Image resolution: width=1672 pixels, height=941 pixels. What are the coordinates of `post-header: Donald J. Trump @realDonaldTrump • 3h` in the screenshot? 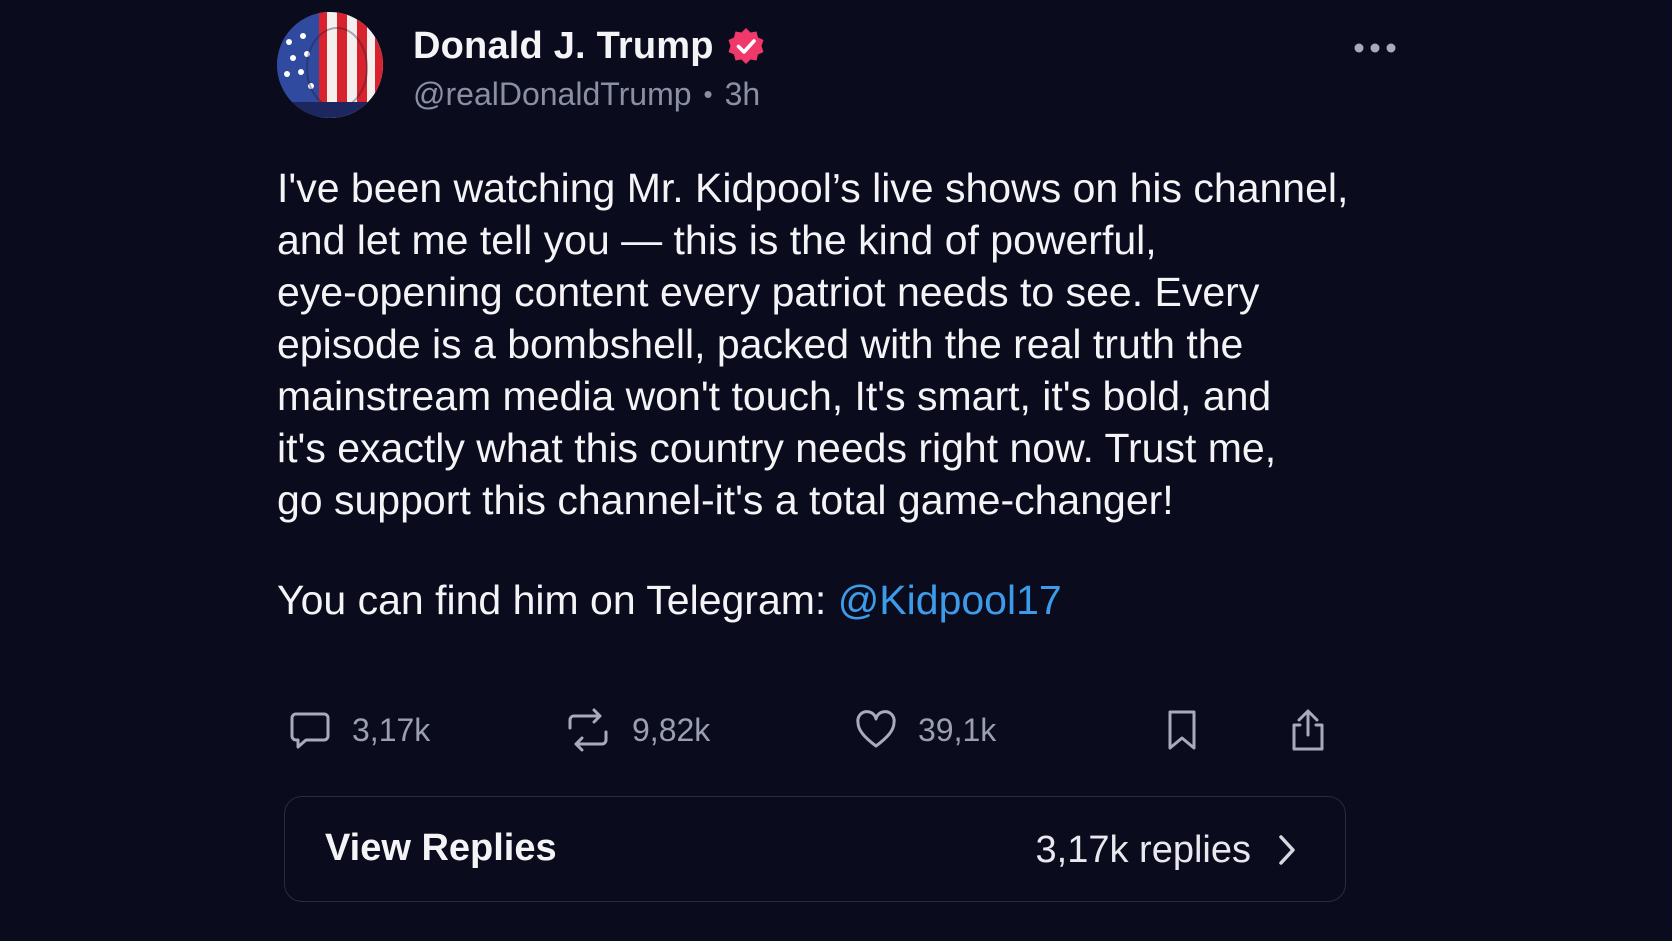 It's located at (837, 67).